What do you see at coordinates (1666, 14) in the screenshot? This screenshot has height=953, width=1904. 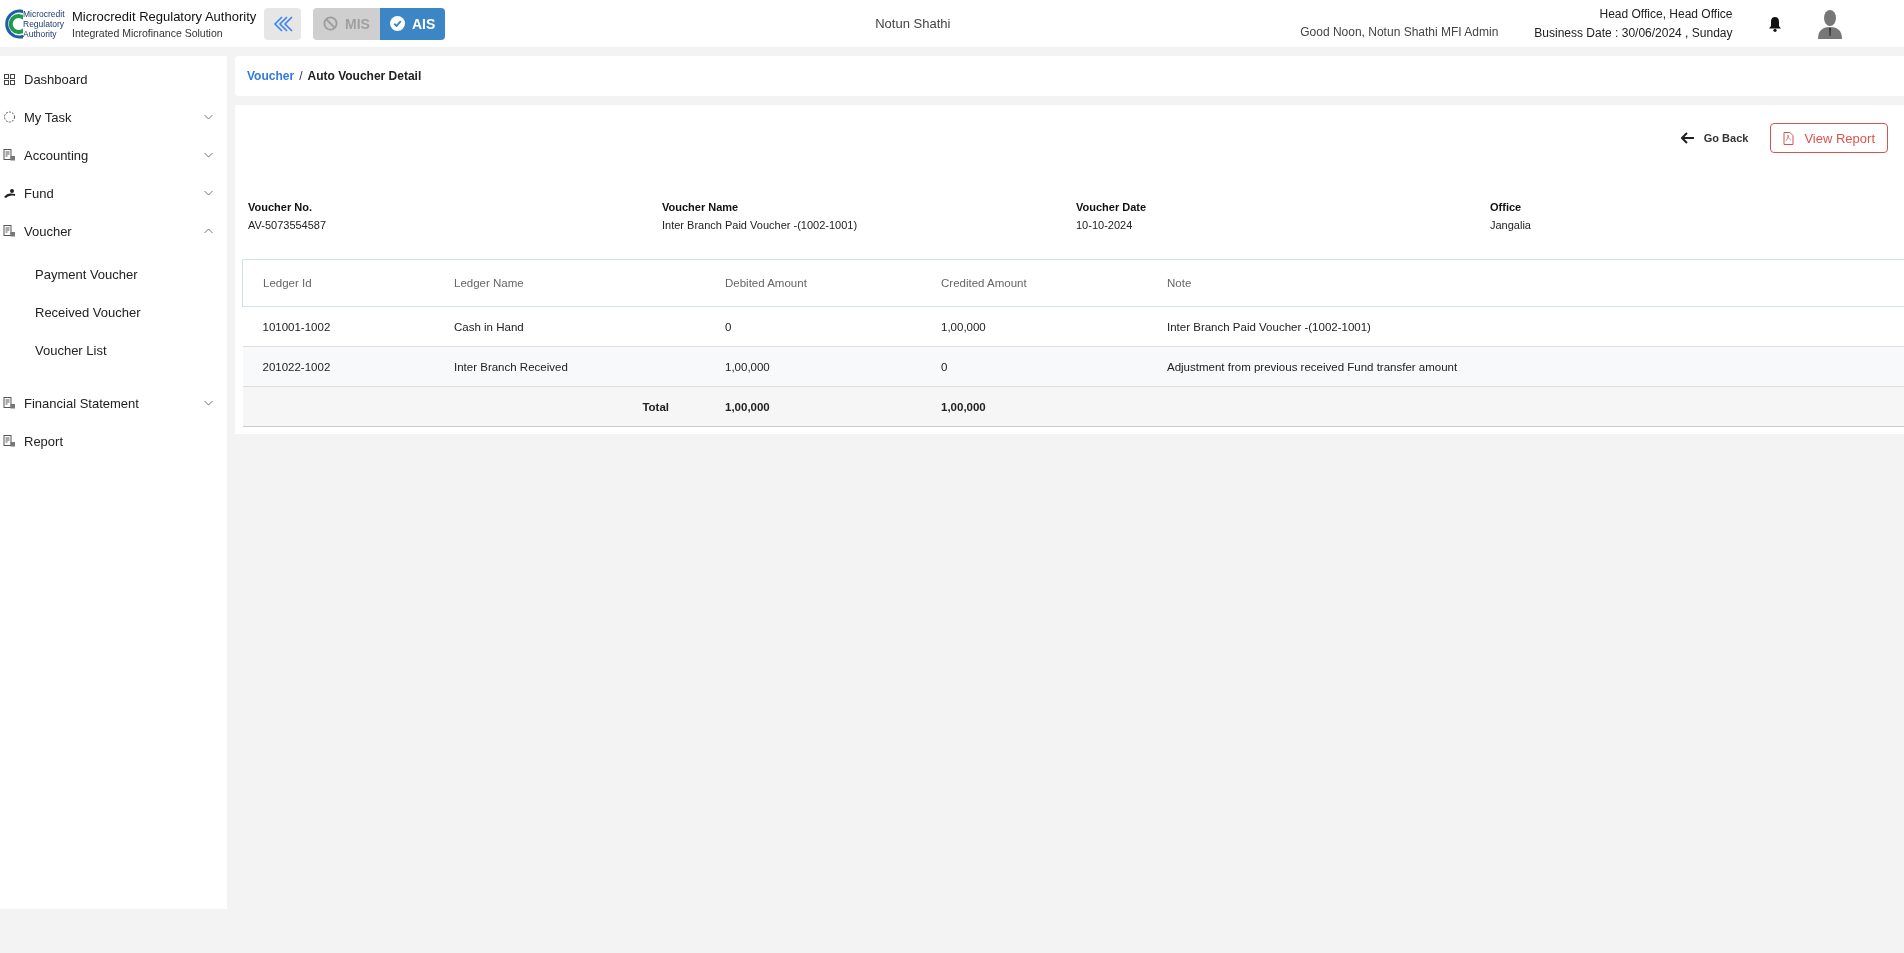 I see `office-name: Head Office, Head Office` at bounding box center [1666, 14].